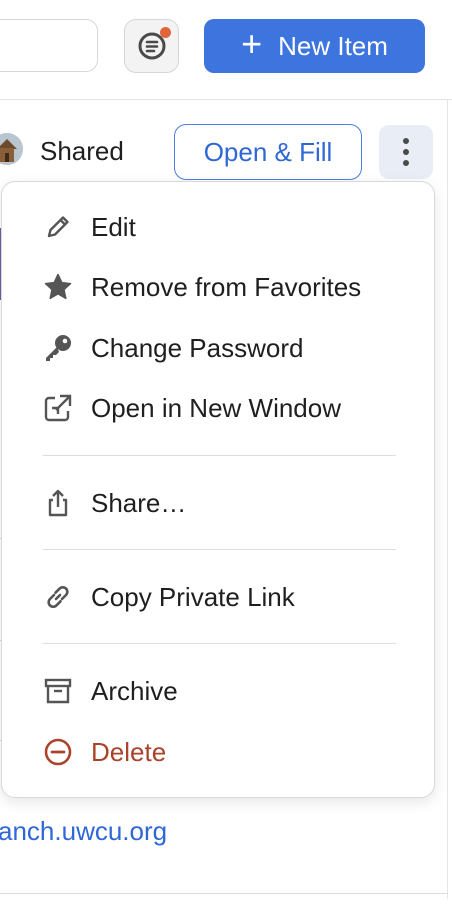  I want to click on activity-button, so click(151, 46).